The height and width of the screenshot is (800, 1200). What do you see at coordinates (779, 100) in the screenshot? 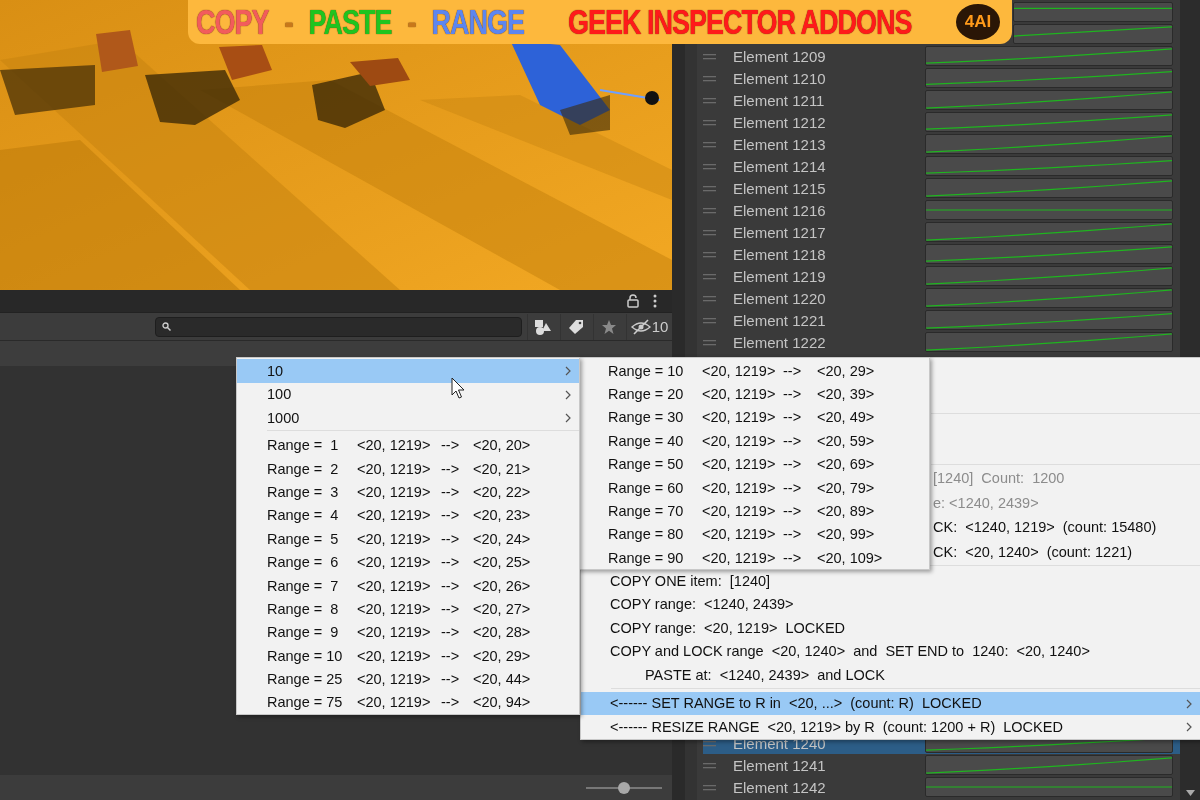
I see `element-label: Element 1211` at bounding box center [779, 100].